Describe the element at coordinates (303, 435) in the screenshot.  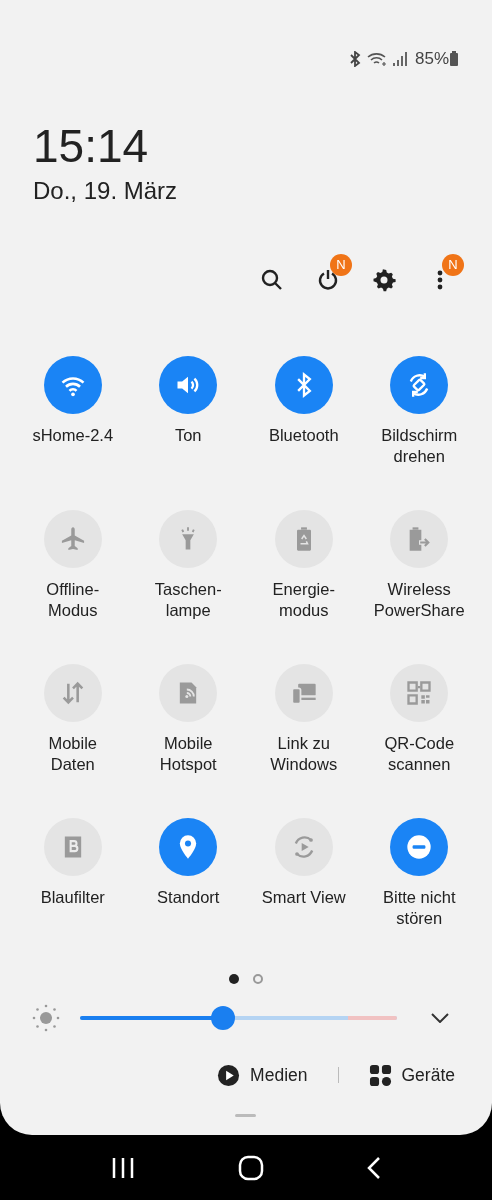
I see `toggle-label: Bluetooth` at that location.